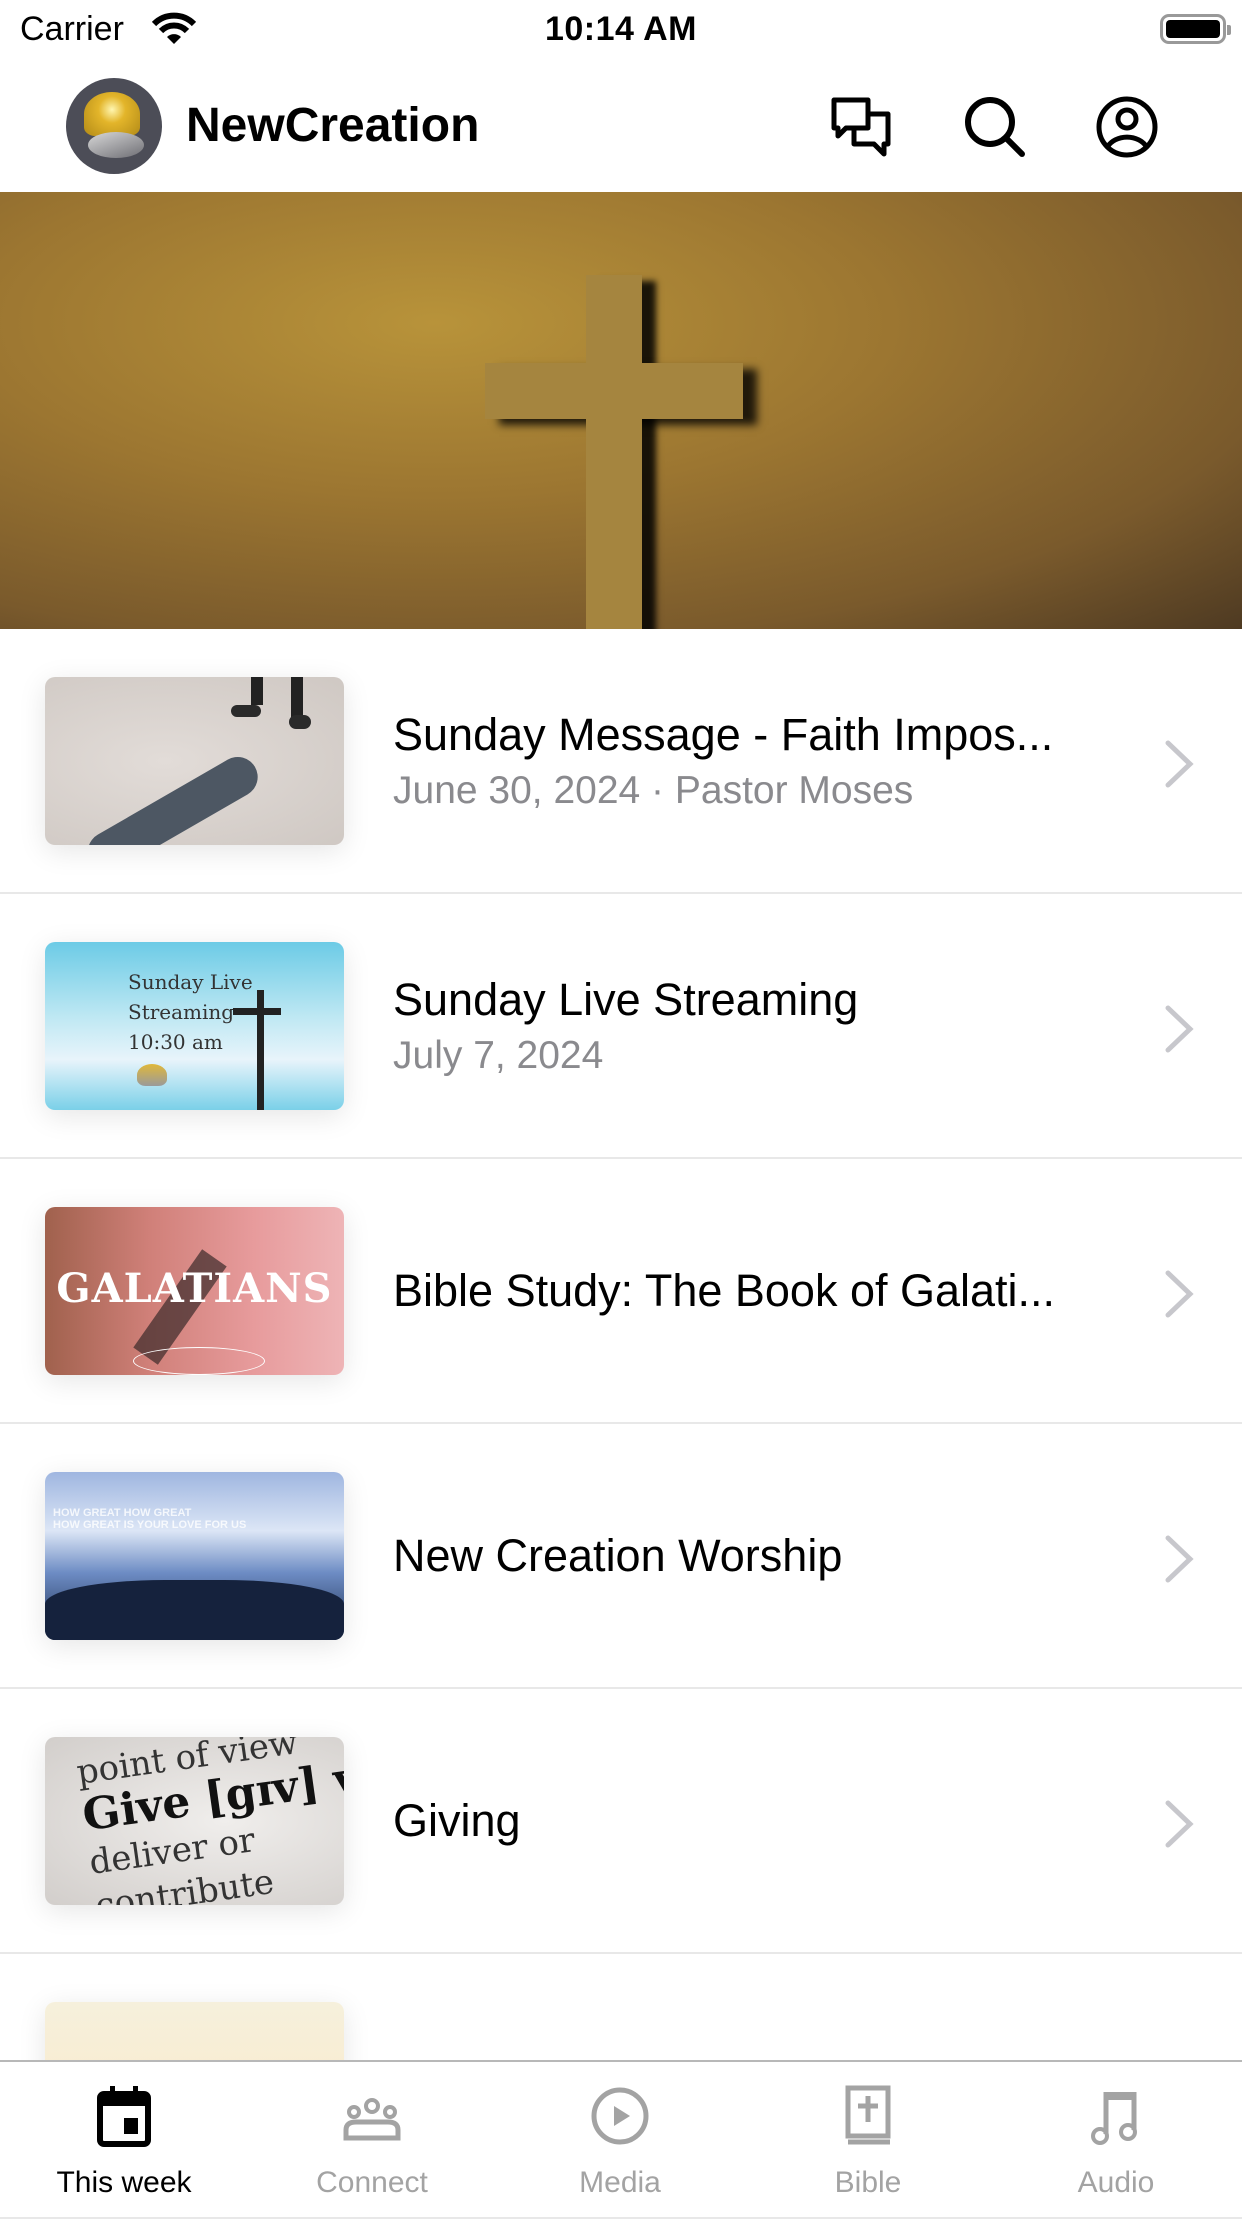 This screenshot has height=2219, width=1242. Describe the element at coordinates (868, 2182) in the screenshot. I see `tab-label: Bible` at that location.